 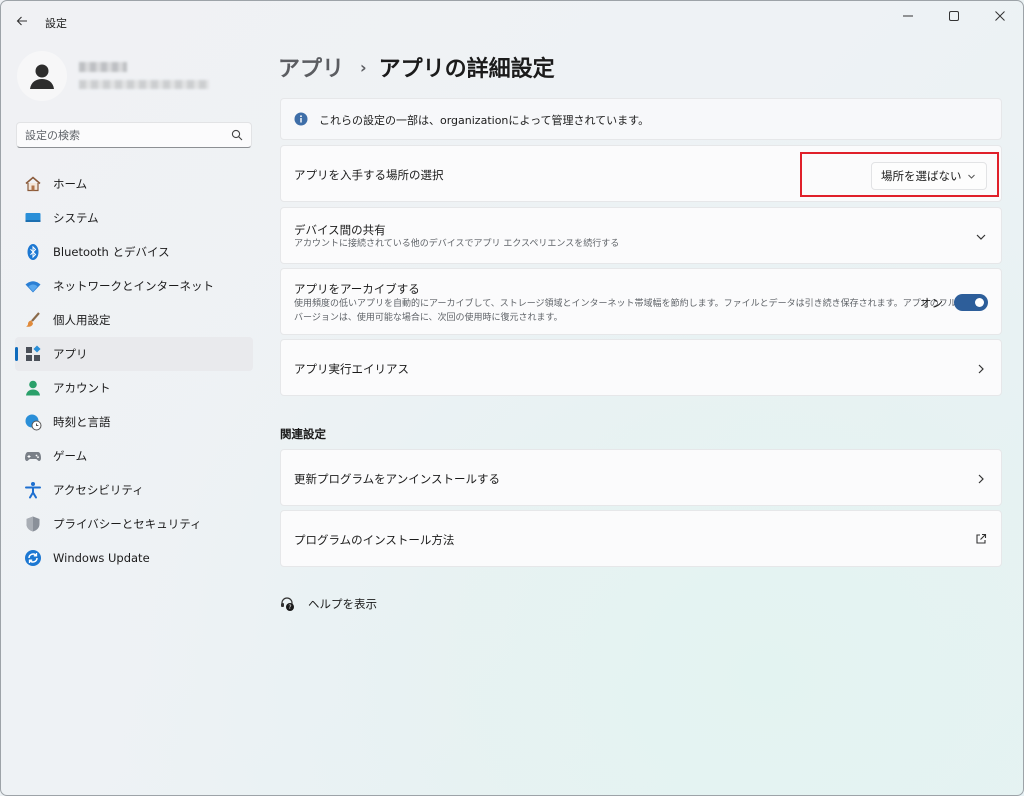 I want to click on back-arrow-icon, so click(x=21, y=21).